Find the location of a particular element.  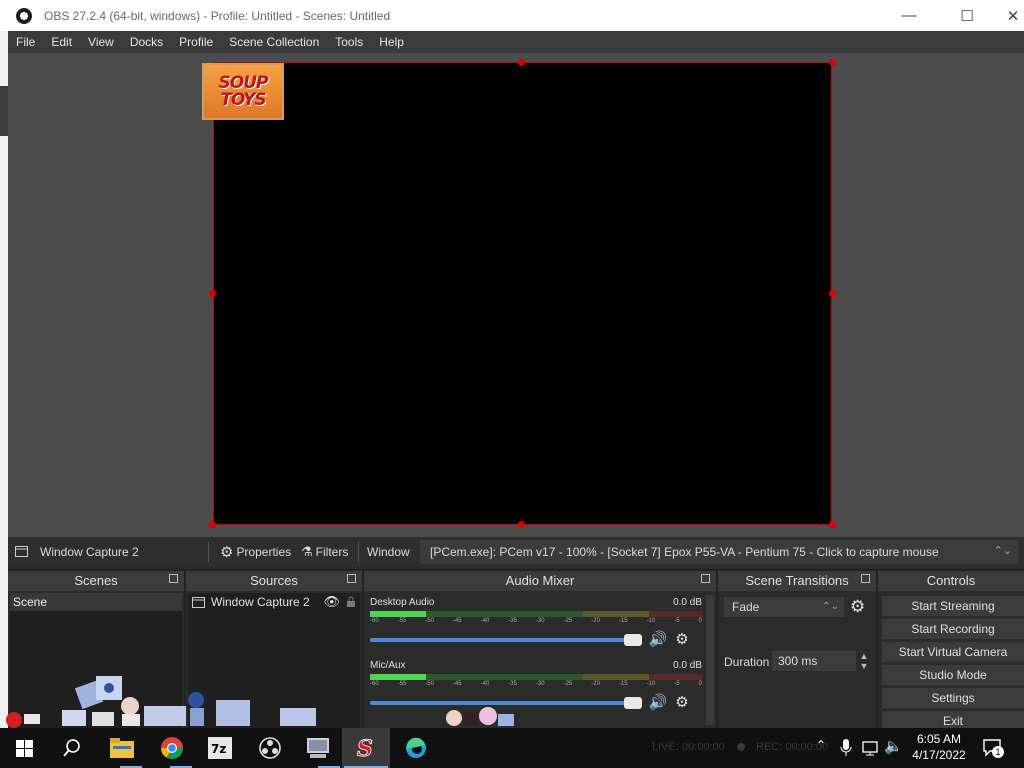

settings-button: Settings is located at coordinates (953, 698).